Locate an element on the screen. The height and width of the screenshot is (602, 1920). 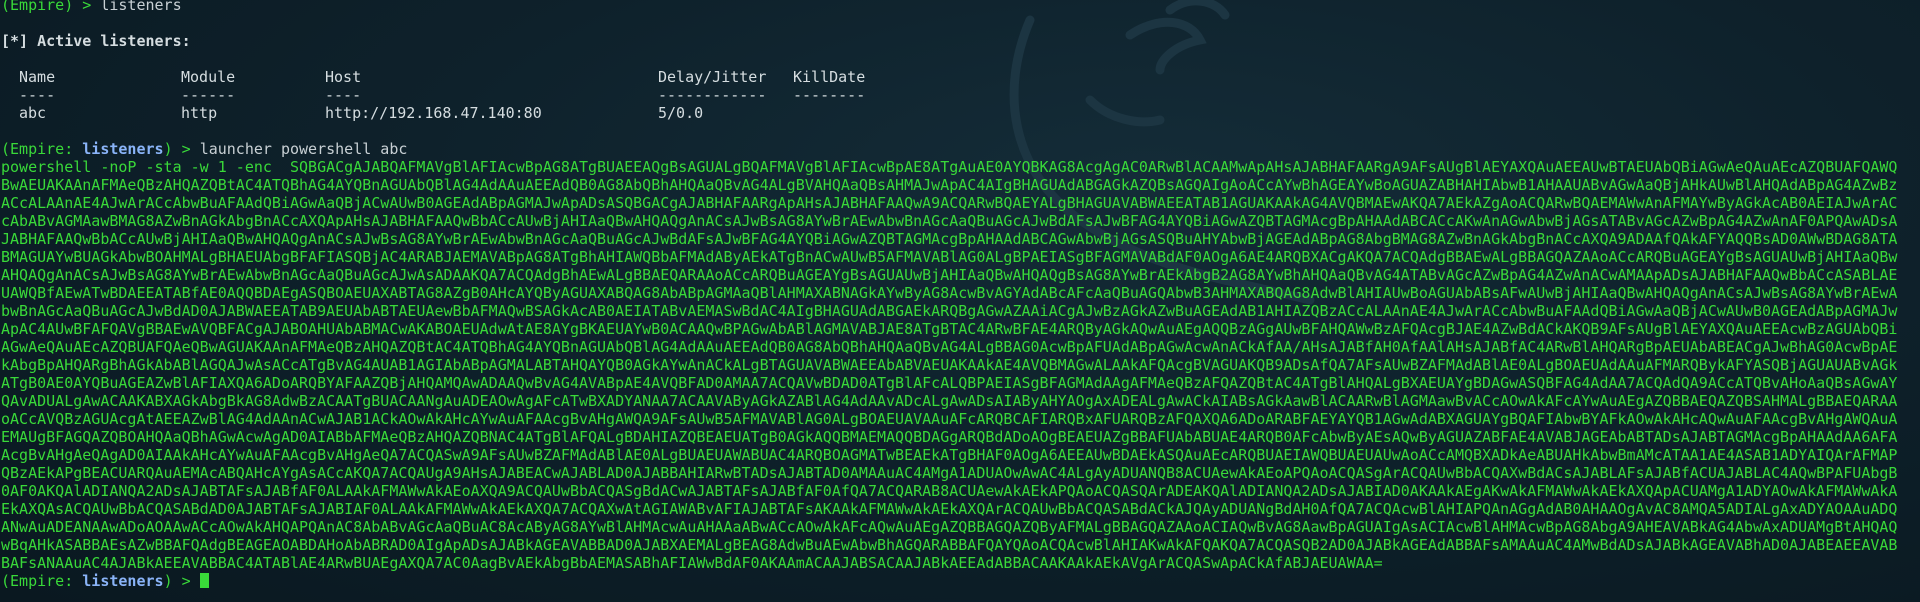
text-cursor is located at coordinates (204, 580).